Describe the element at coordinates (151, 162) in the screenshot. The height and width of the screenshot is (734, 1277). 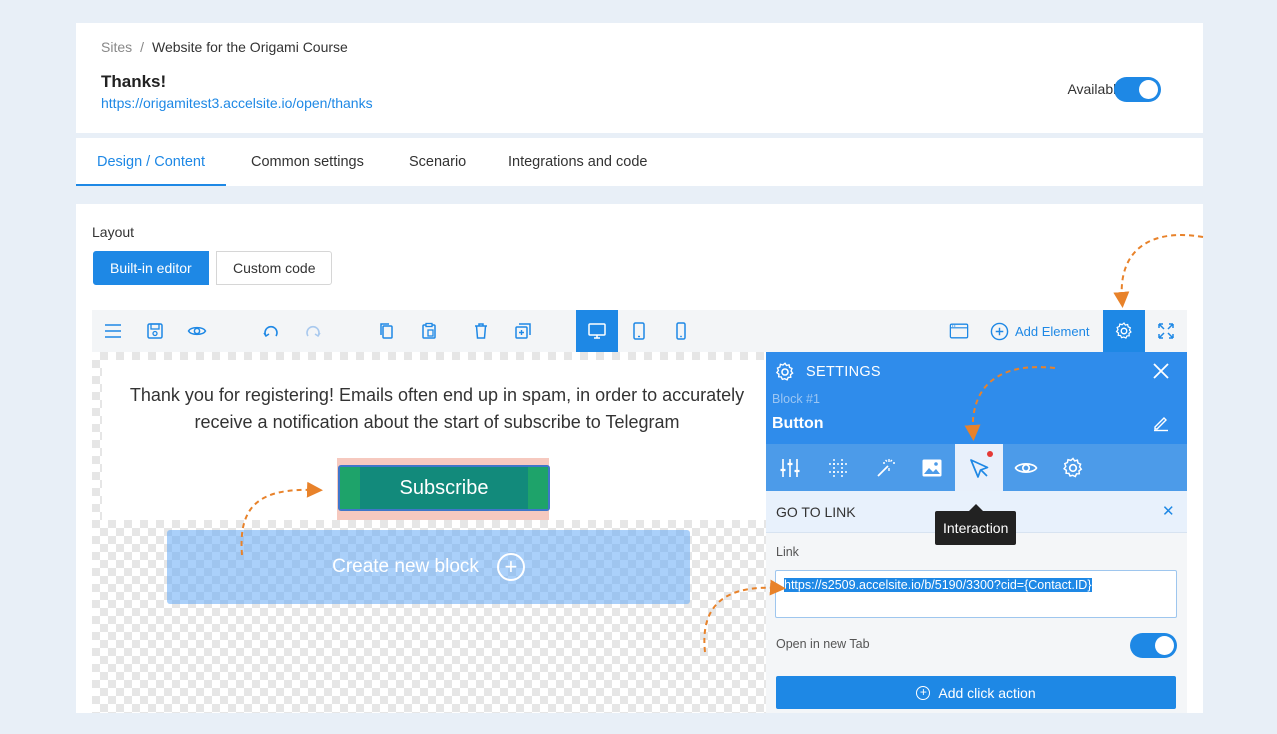
I see `tab-design-content: Design / Content` at that location.